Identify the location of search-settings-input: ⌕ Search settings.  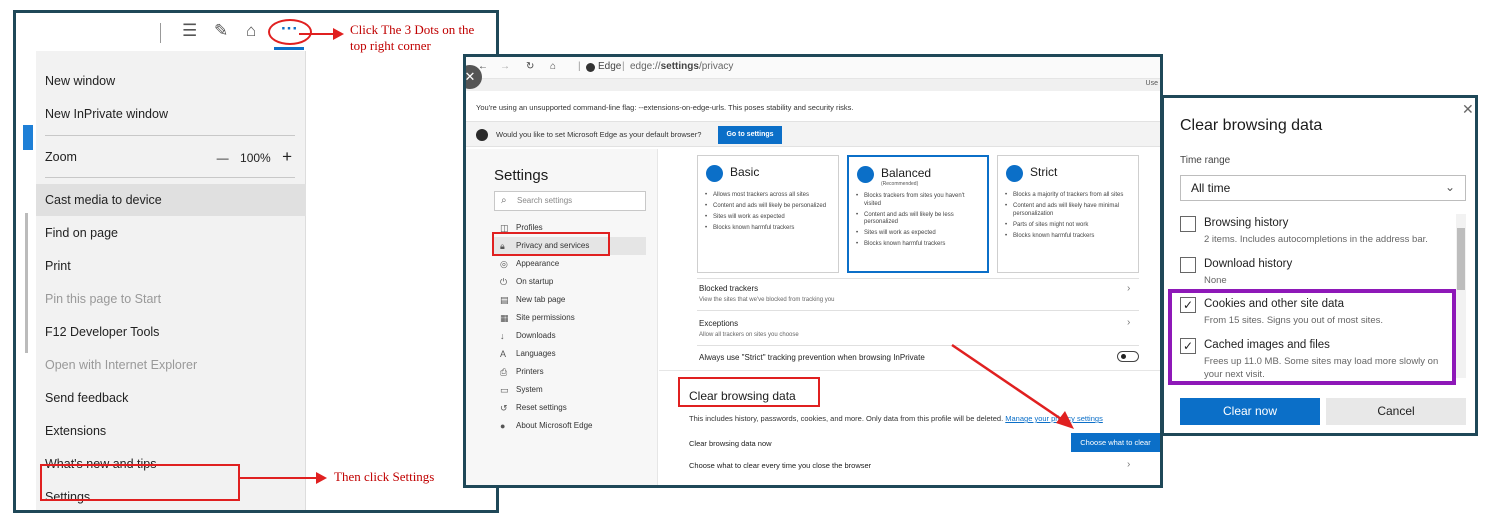
(570, 201).